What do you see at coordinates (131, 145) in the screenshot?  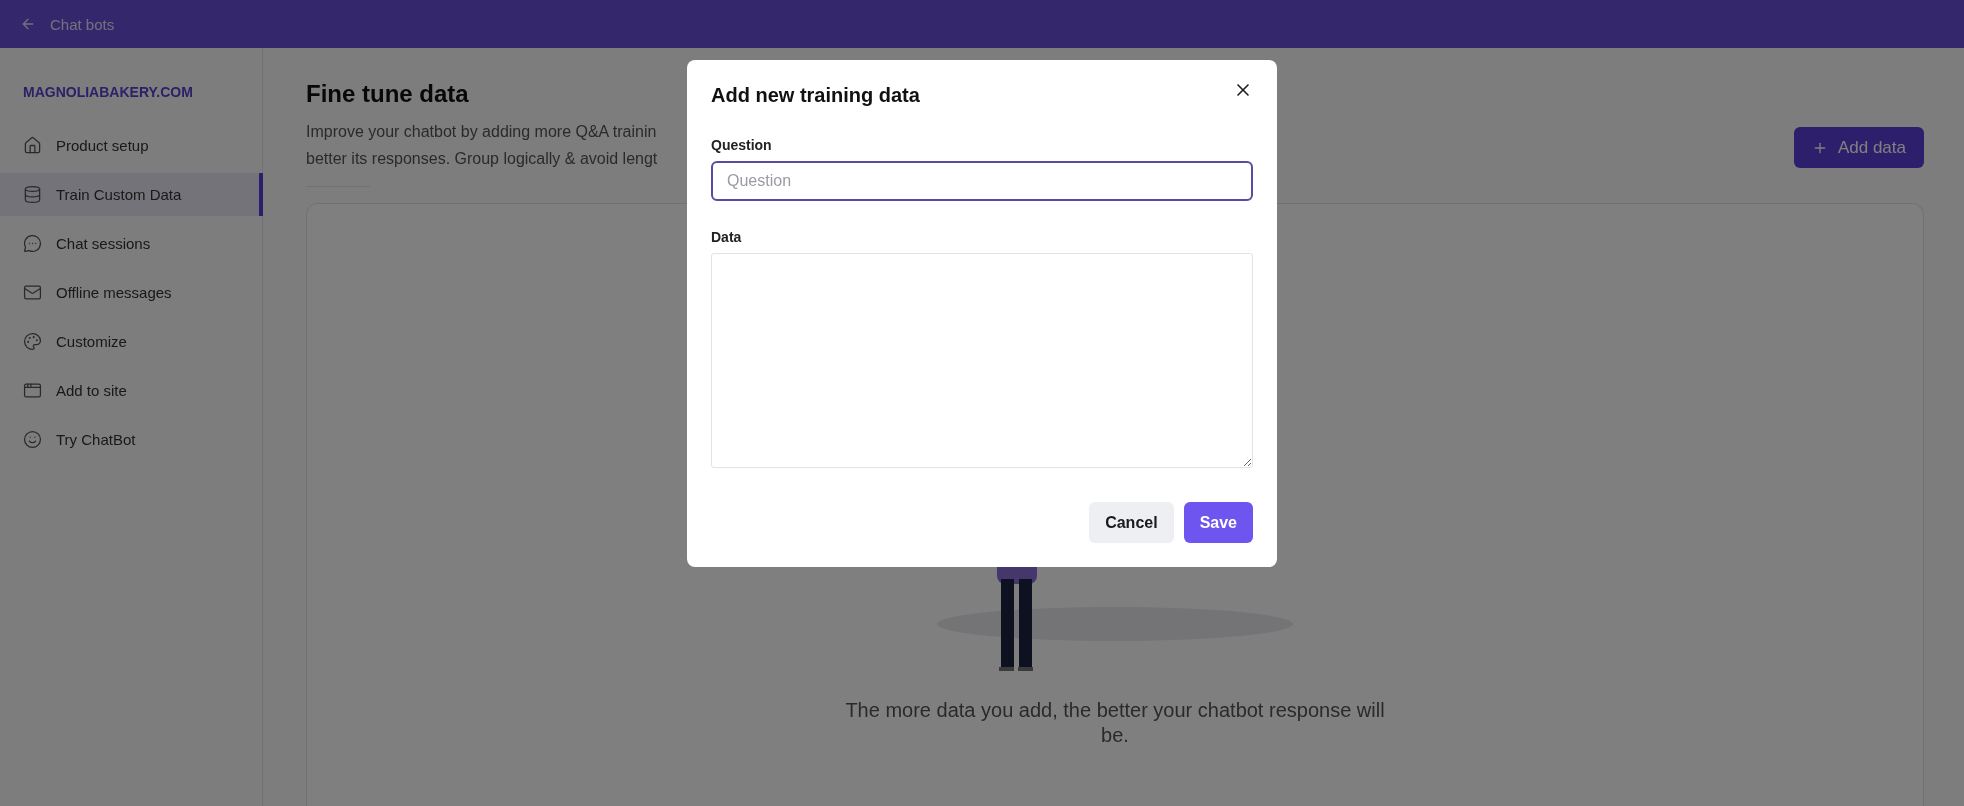 I see `sidebar-item: Product setup` at bounding box center [131, 145].